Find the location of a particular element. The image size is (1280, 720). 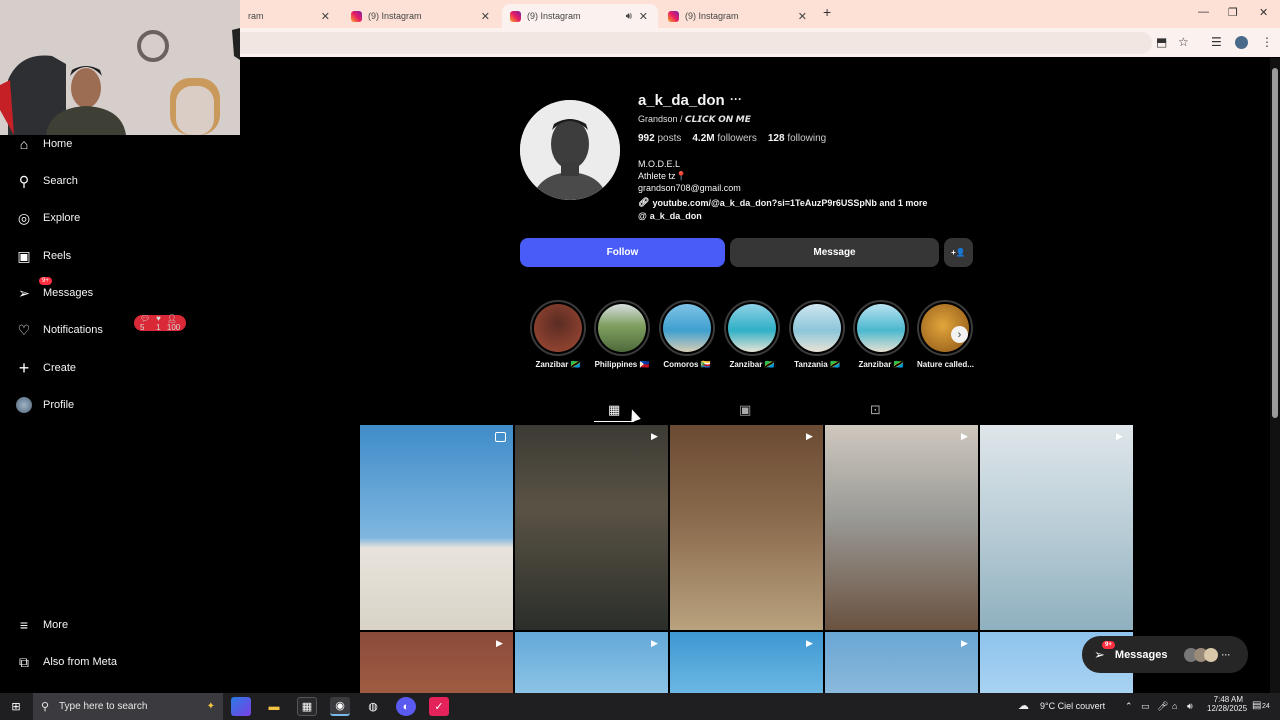

bookmark-star-icon: ☆ is located at coordinates (1183, 42).